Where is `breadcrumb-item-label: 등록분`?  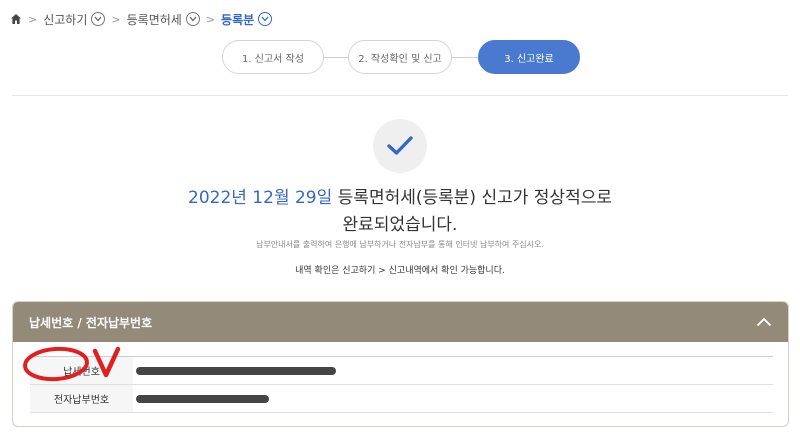
breadcrumb-item-label: 등록분 is located at coordinates (238, 19).